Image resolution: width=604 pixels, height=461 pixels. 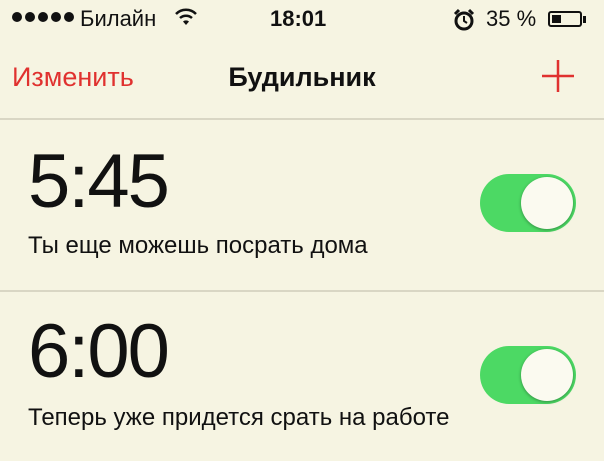 What do you see at coordinates (298, 18) in the screenshot?
I see `status-time: 18:01` at bounding box center [298, 18].